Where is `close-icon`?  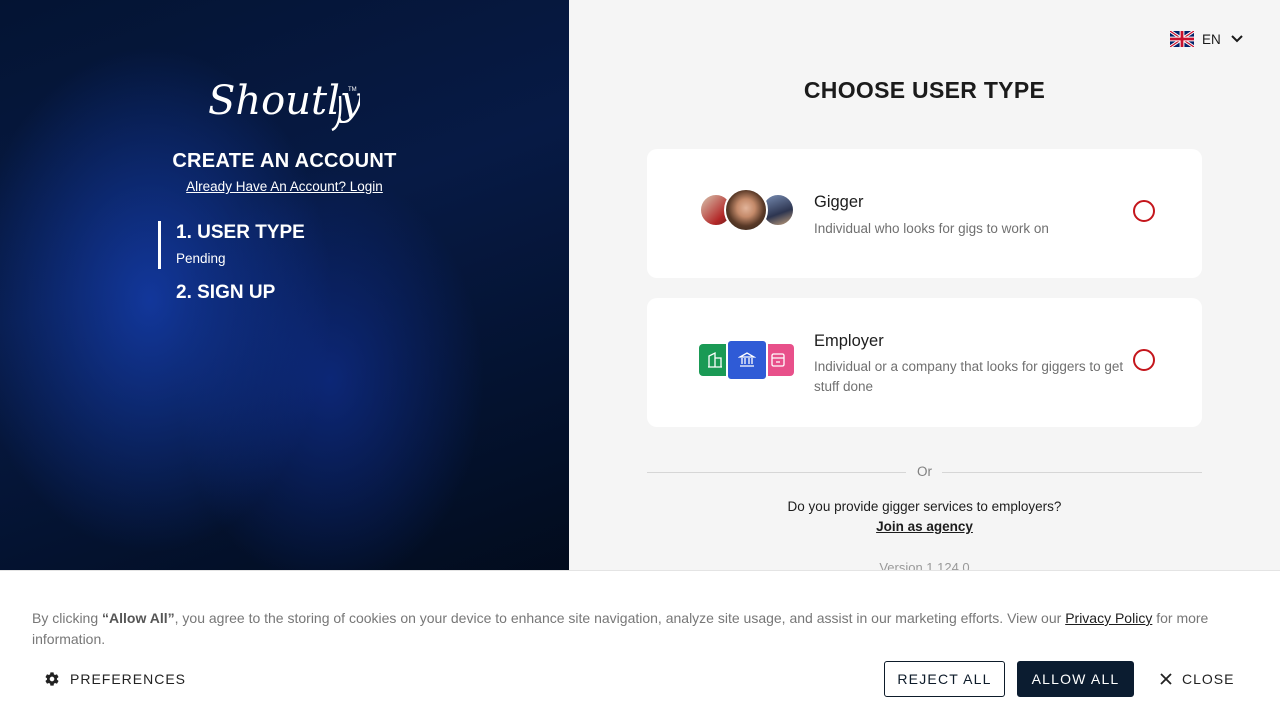
close-icon is located at coordinates (1166, 679).